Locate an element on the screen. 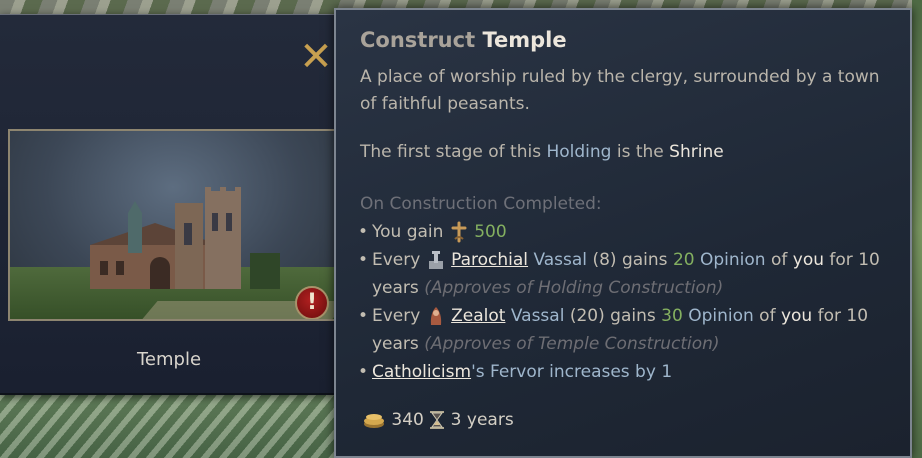 The height and width of the screenshot is (458, 922). parochial-vassal: Vassal is located at coordinates (560, 260).